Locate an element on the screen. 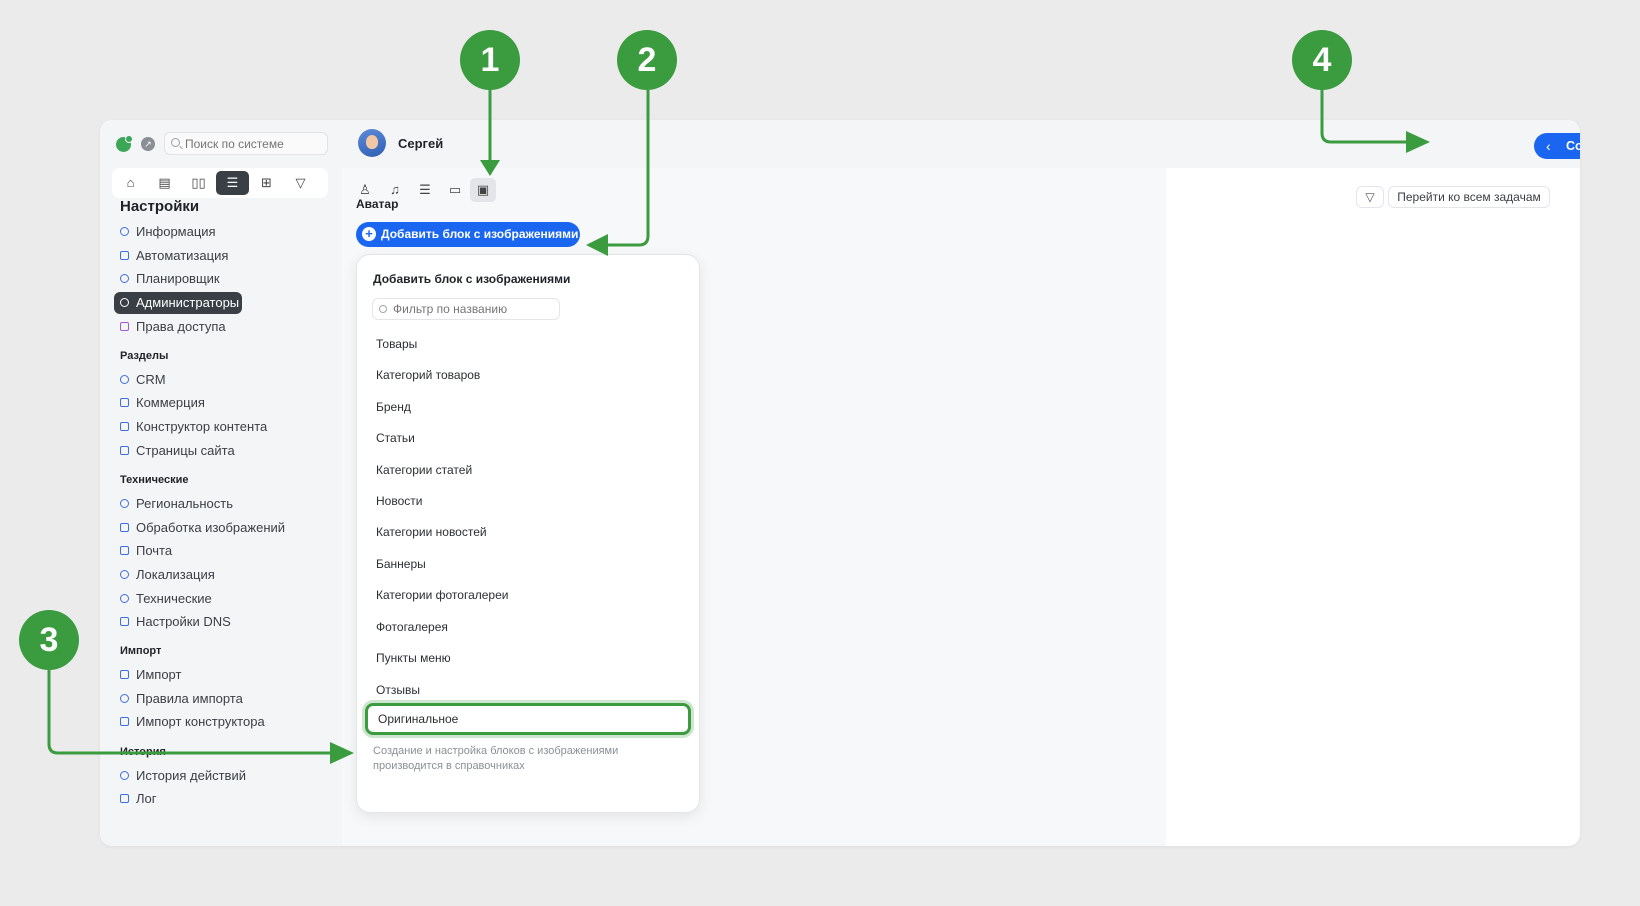 The height and width of the screenshot is (906, 1640). callout-1: 1 is located at coordinates (490, 60).